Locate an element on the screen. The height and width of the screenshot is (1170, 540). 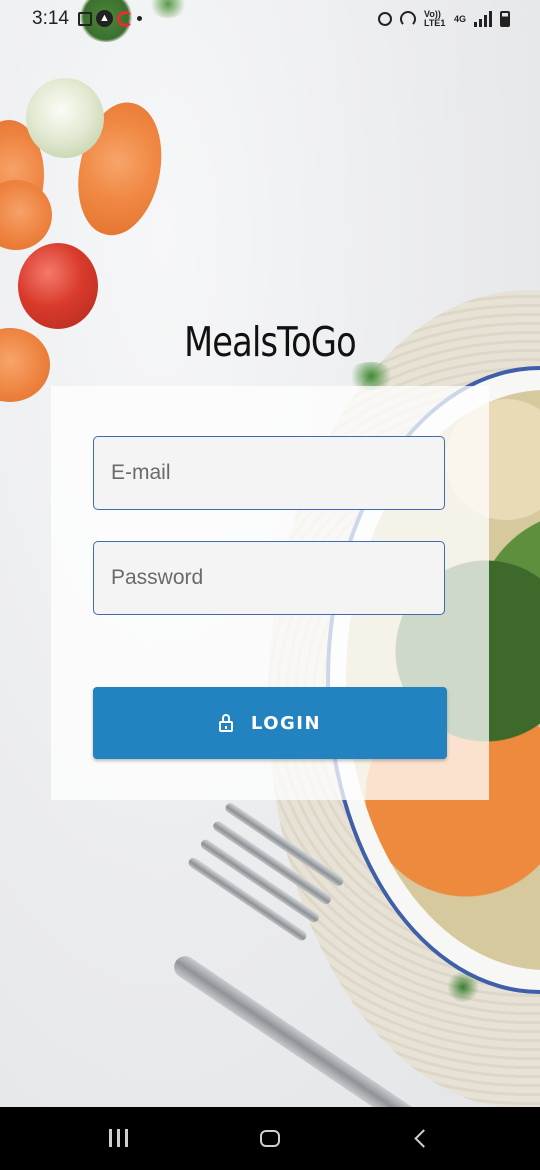
4g-icon: 4G is located at coordinates (459, 18).